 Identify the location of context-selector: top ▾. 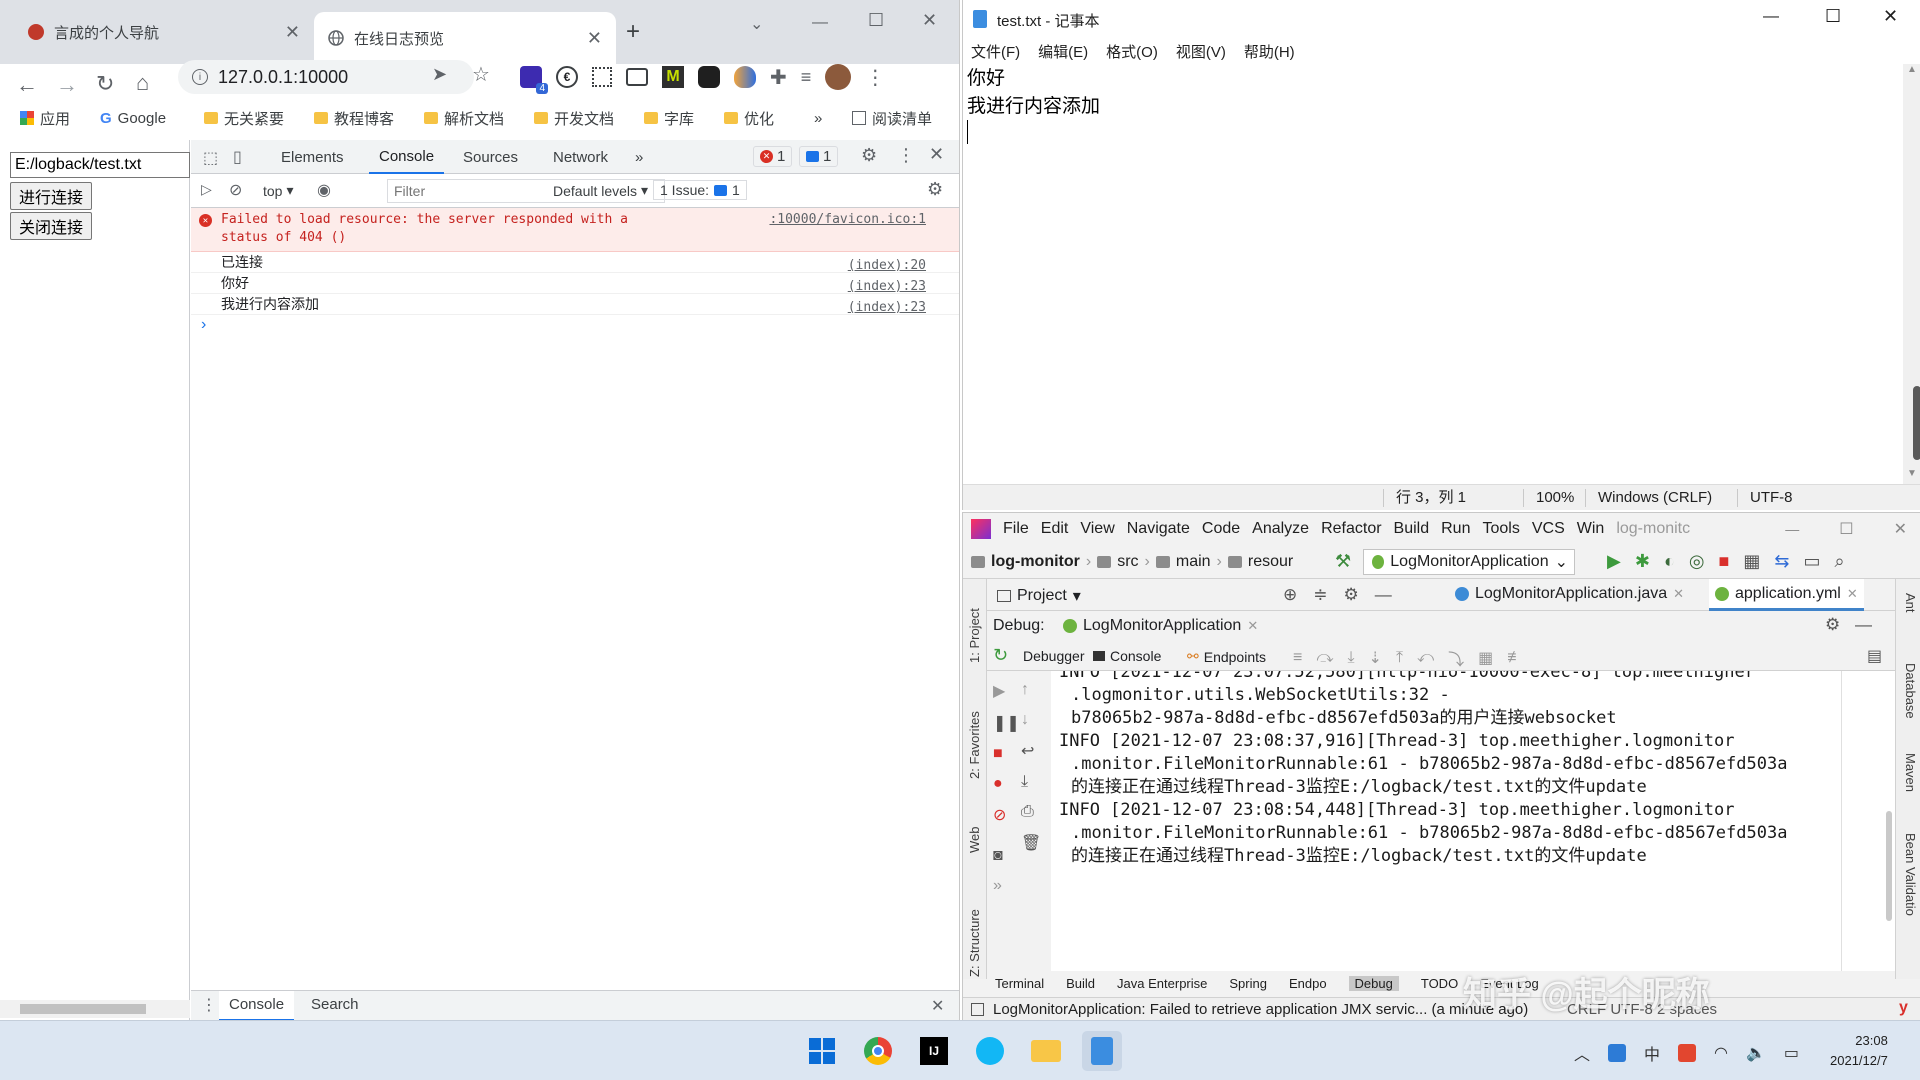
(278, 190).